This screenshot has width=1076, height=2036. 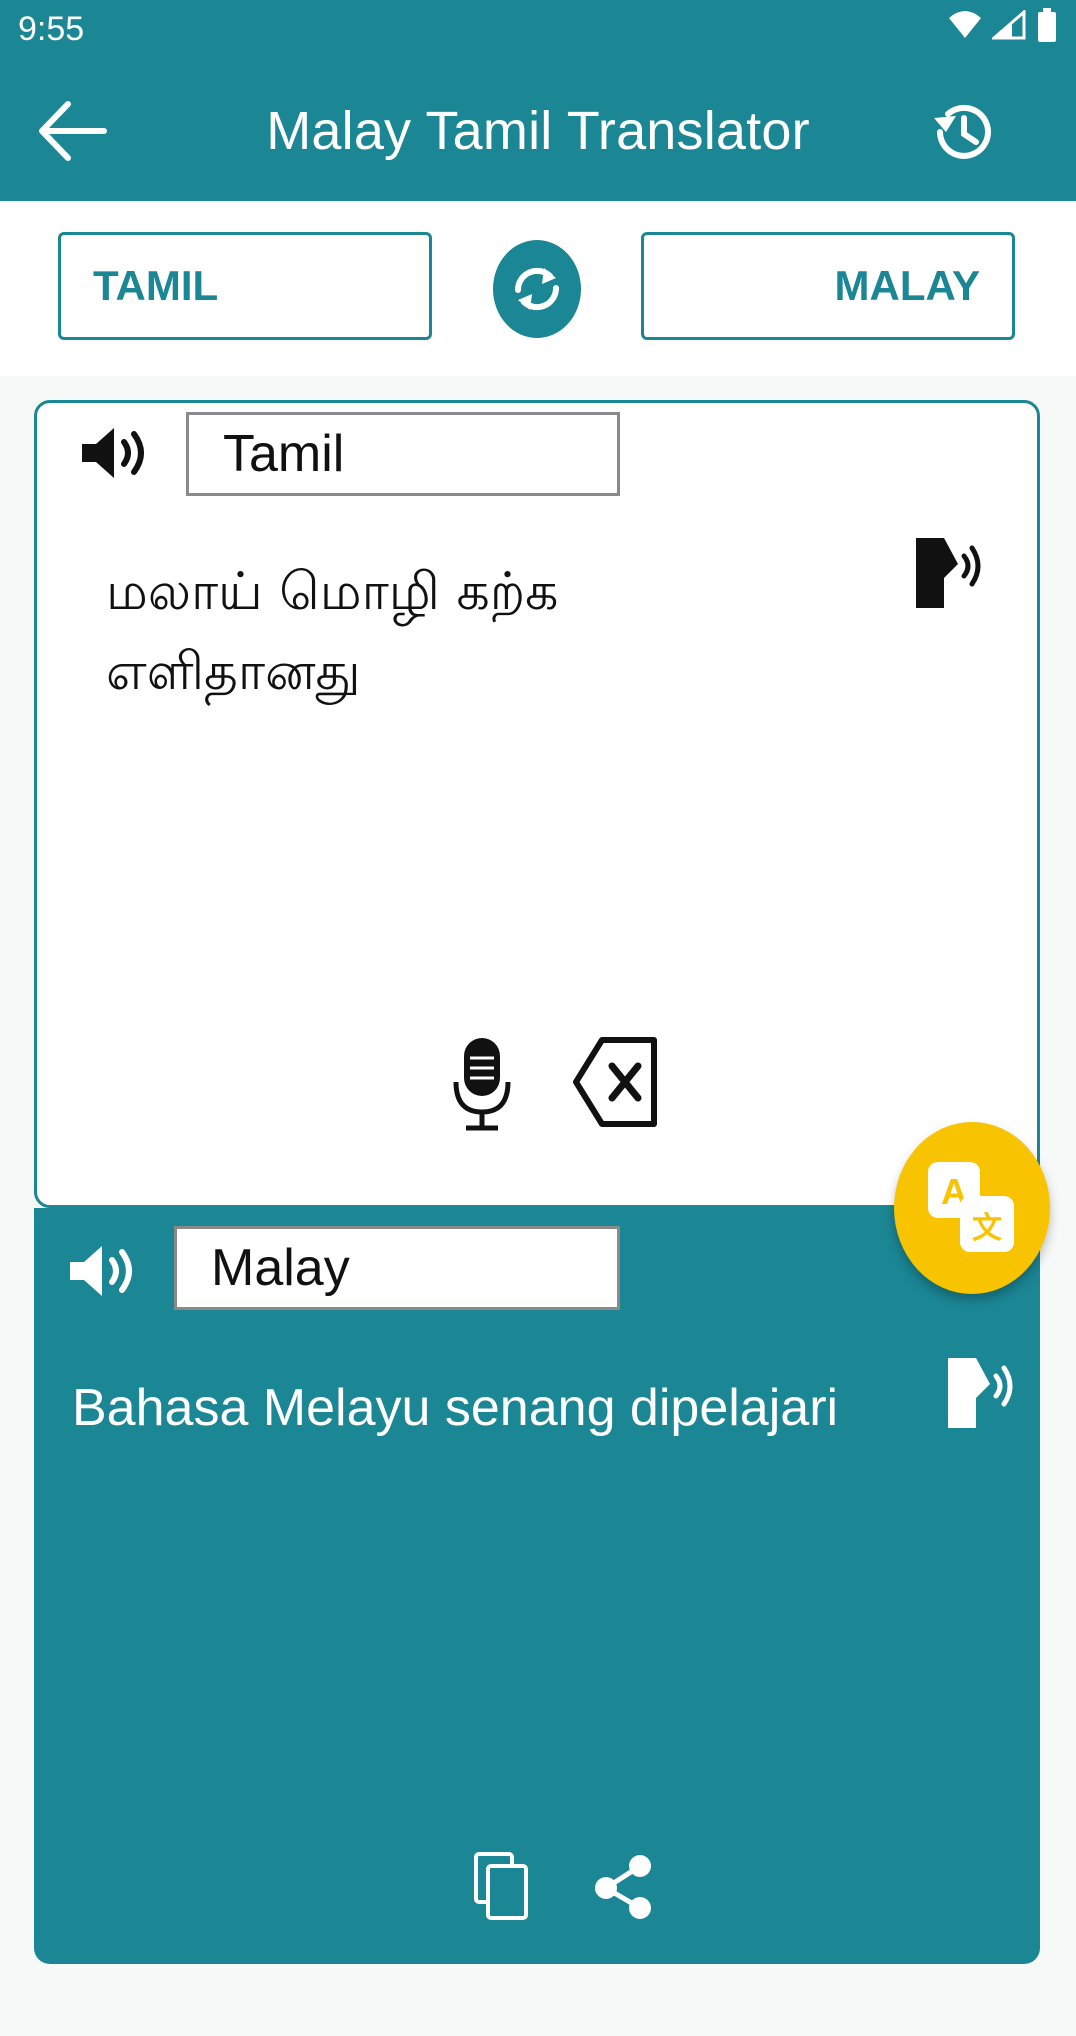 I want to click on backspace-icon, so click(x=615, y=1082).